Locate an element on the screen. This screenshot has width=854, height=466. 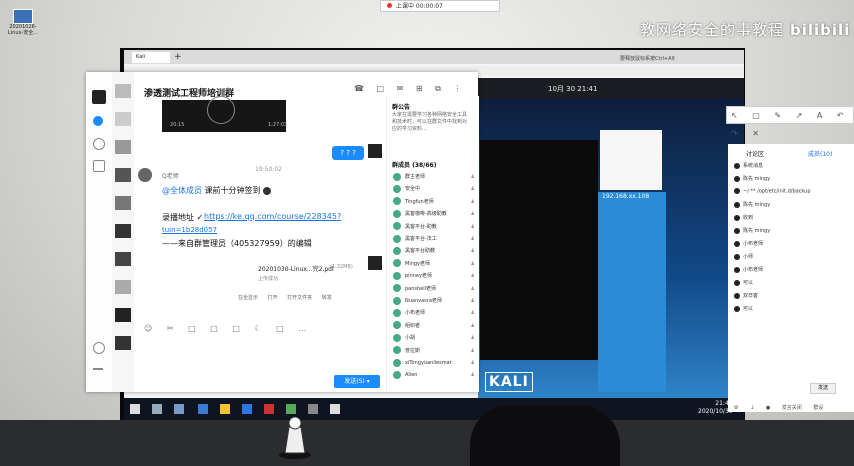
course-link: https://ke.qq.com/course/228345? is located at coordinates (272, 216).